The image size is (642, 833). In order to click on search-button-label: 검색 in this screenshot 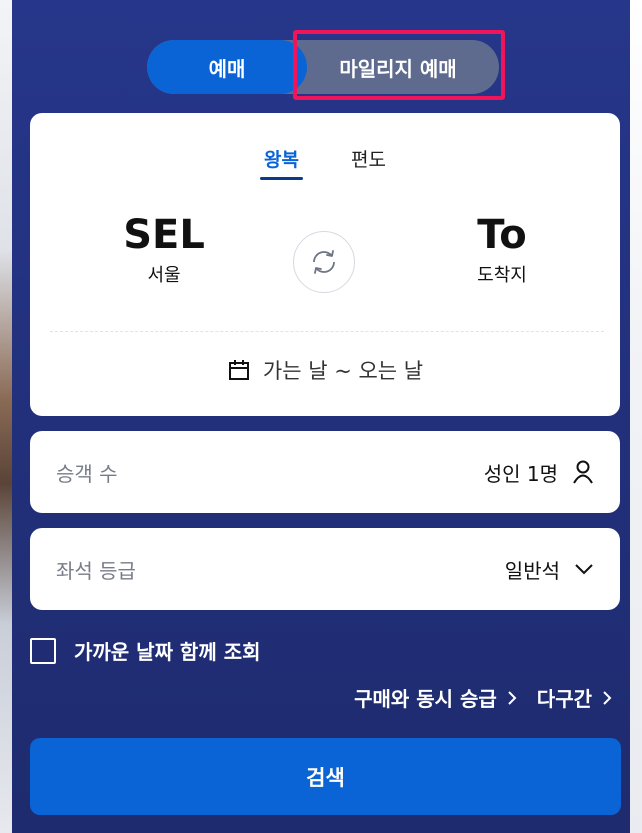, I will do `click(325, 777)`.